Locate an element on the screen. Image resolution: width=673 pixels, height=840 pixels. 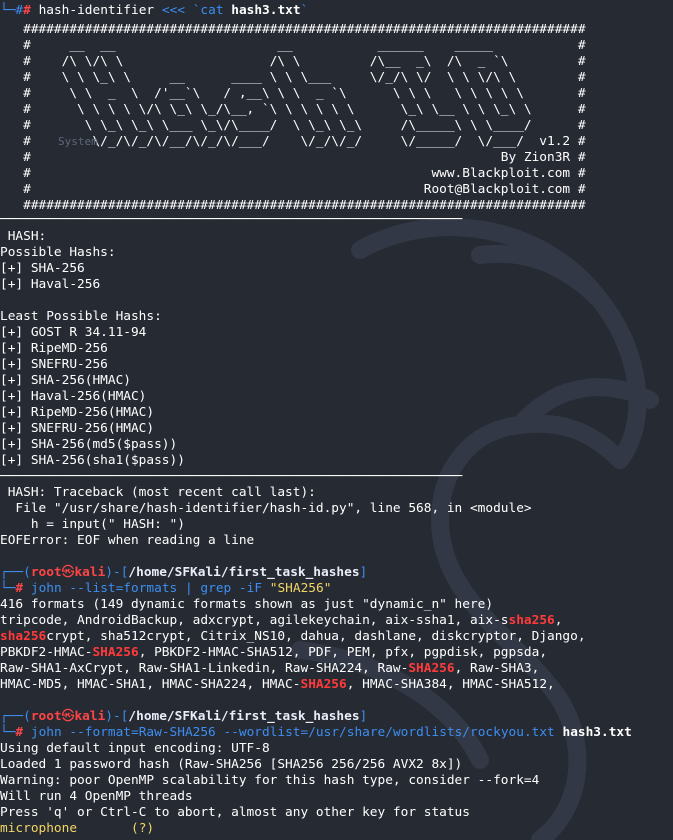
cracked-result-line: microphone (?) is located at coordinates (77, 829).